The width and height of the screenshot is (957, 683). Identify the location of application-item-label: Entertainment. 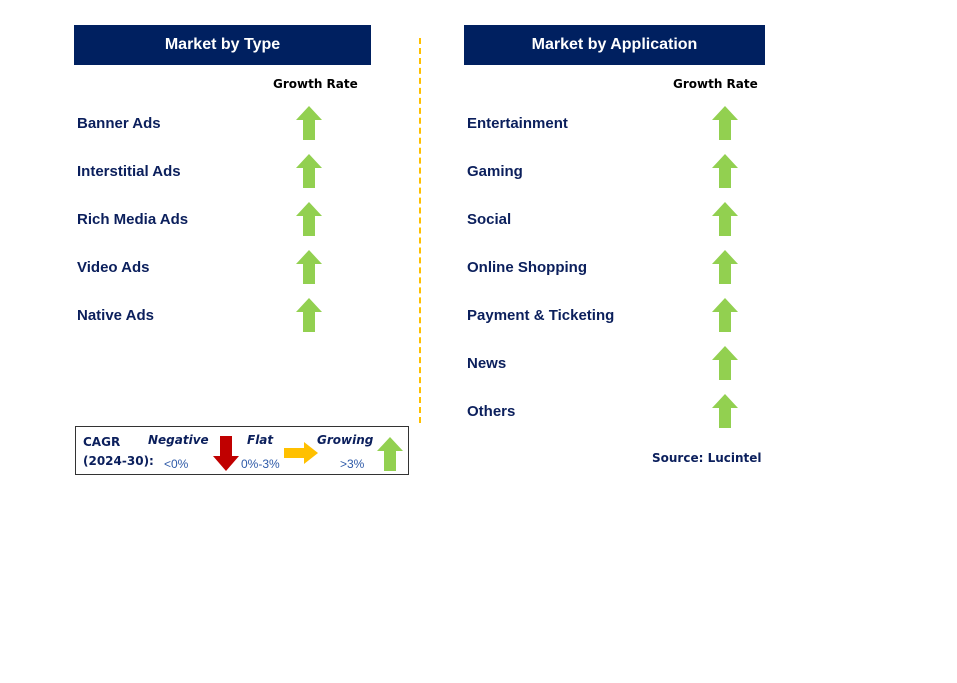
(517, 123).